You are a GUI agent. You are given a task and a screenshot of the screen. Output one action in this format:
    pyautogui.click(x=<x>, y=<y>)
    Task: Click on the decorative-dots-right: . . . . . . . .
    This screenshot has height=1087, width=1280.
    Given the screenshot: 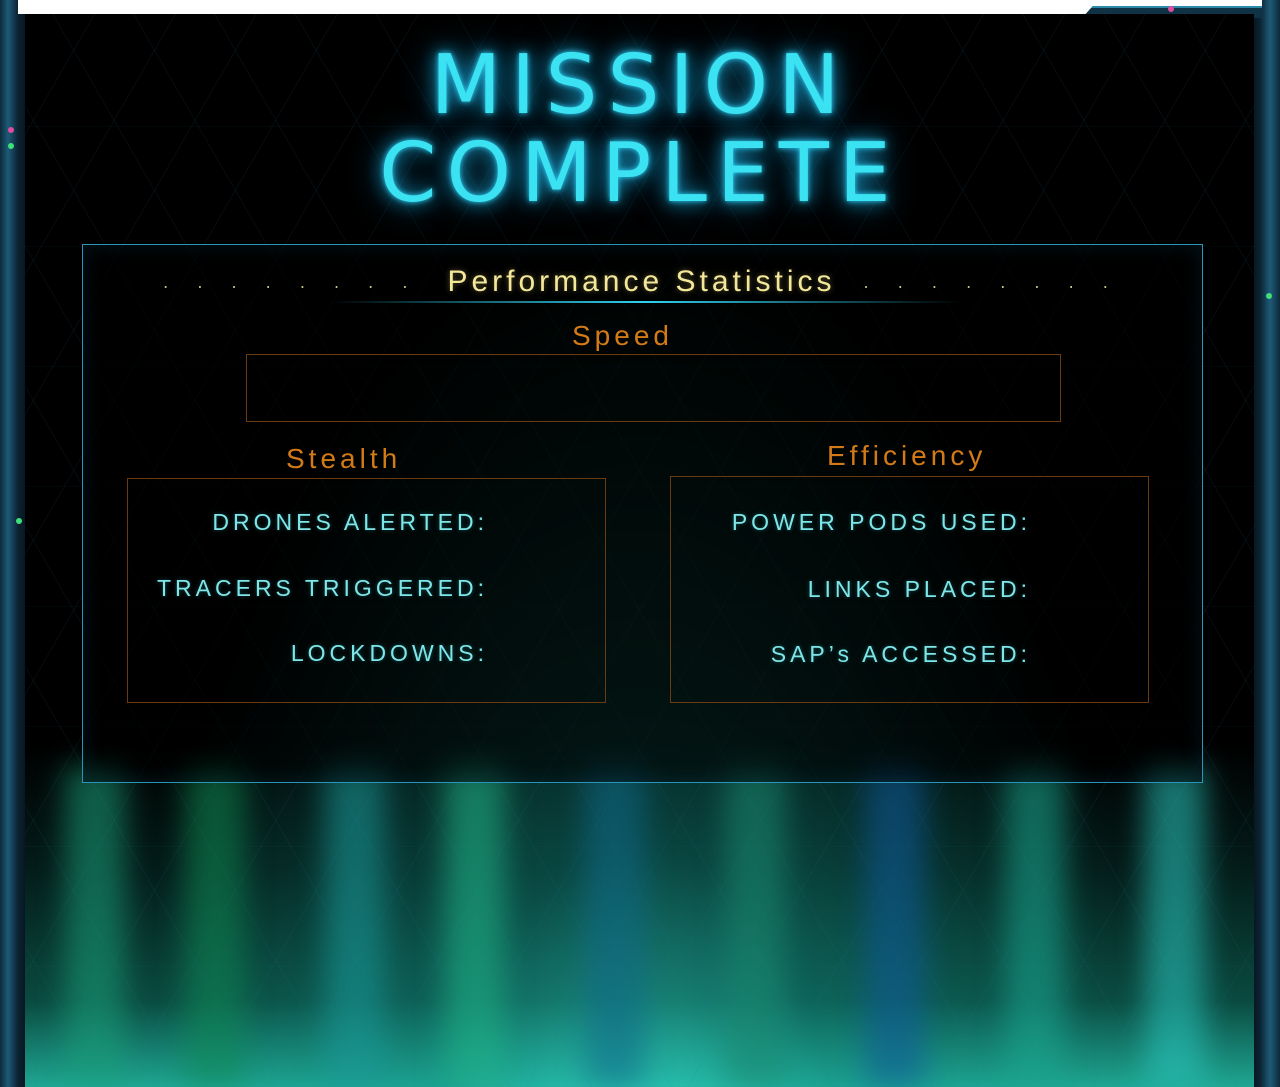 What is the action you would take?
    pyautogui.click(x=991, y=282)
    